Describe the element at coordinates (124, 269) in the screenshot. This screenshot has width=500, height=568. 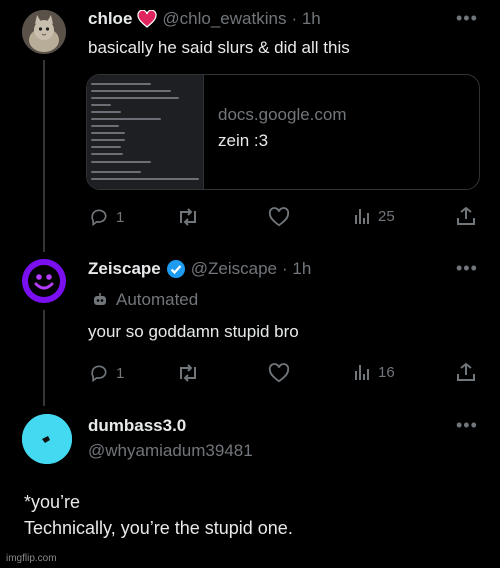
I see `display-name: Zeiscape` at that location.